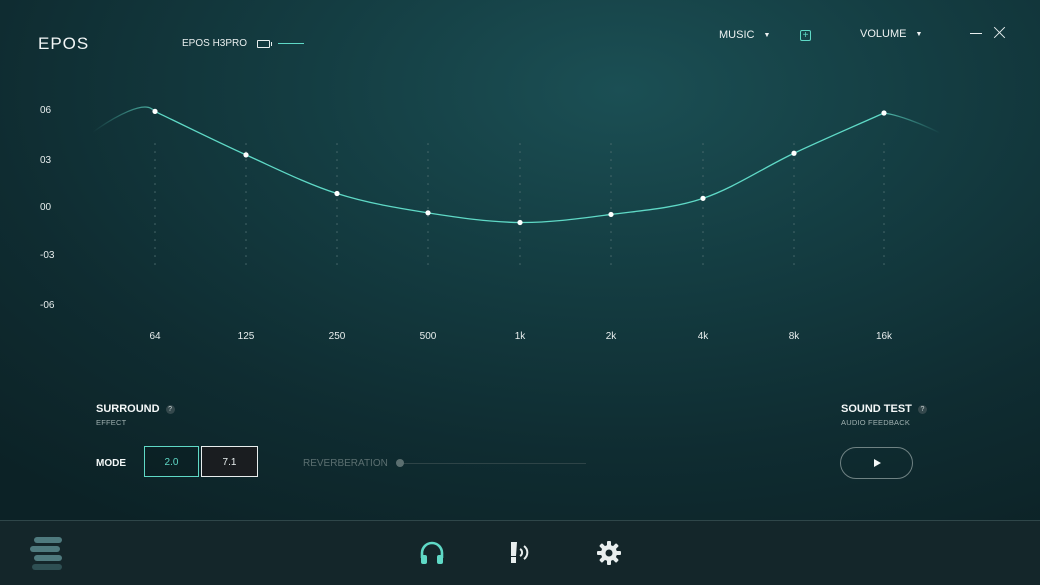 This screenshot has width=1040, height=585. What do you see at coordinates (47, 554) in the screenshot?
I see `menu-icon` at bounding box center [47, 554].